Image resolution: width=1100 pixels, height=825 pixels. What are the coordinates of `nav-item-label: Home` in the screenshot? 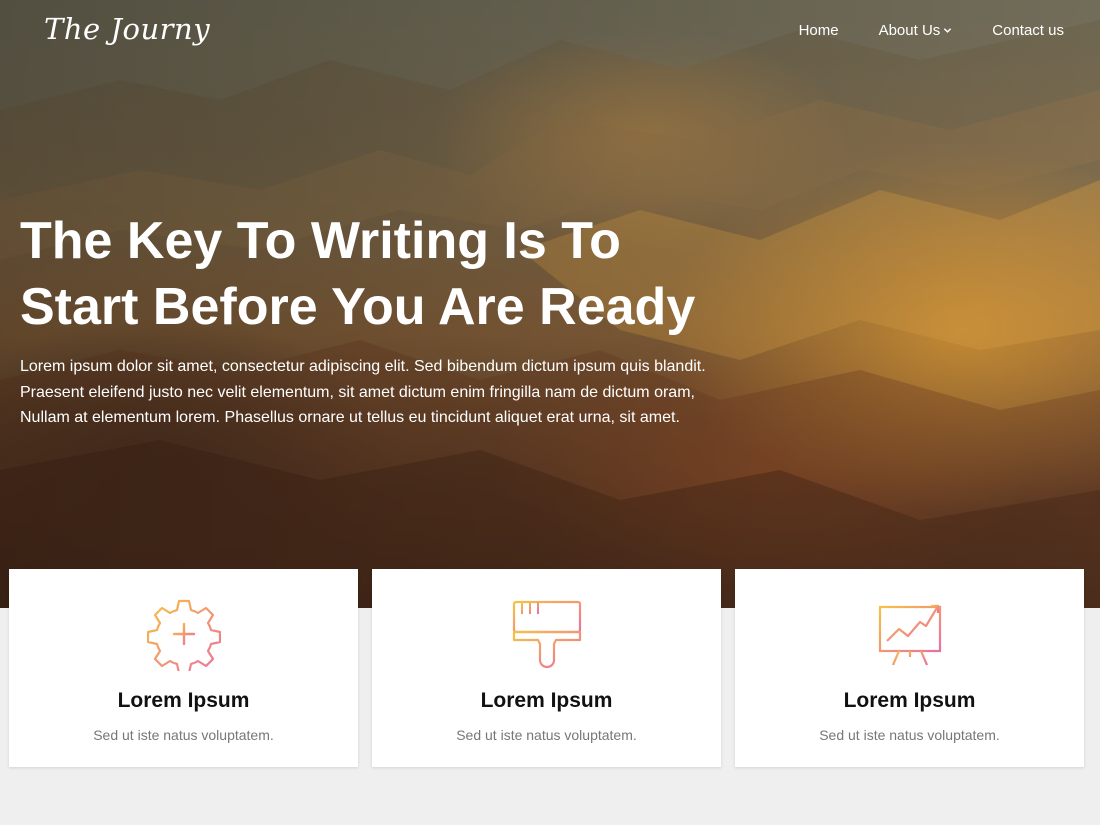 It's located at (818, 30).